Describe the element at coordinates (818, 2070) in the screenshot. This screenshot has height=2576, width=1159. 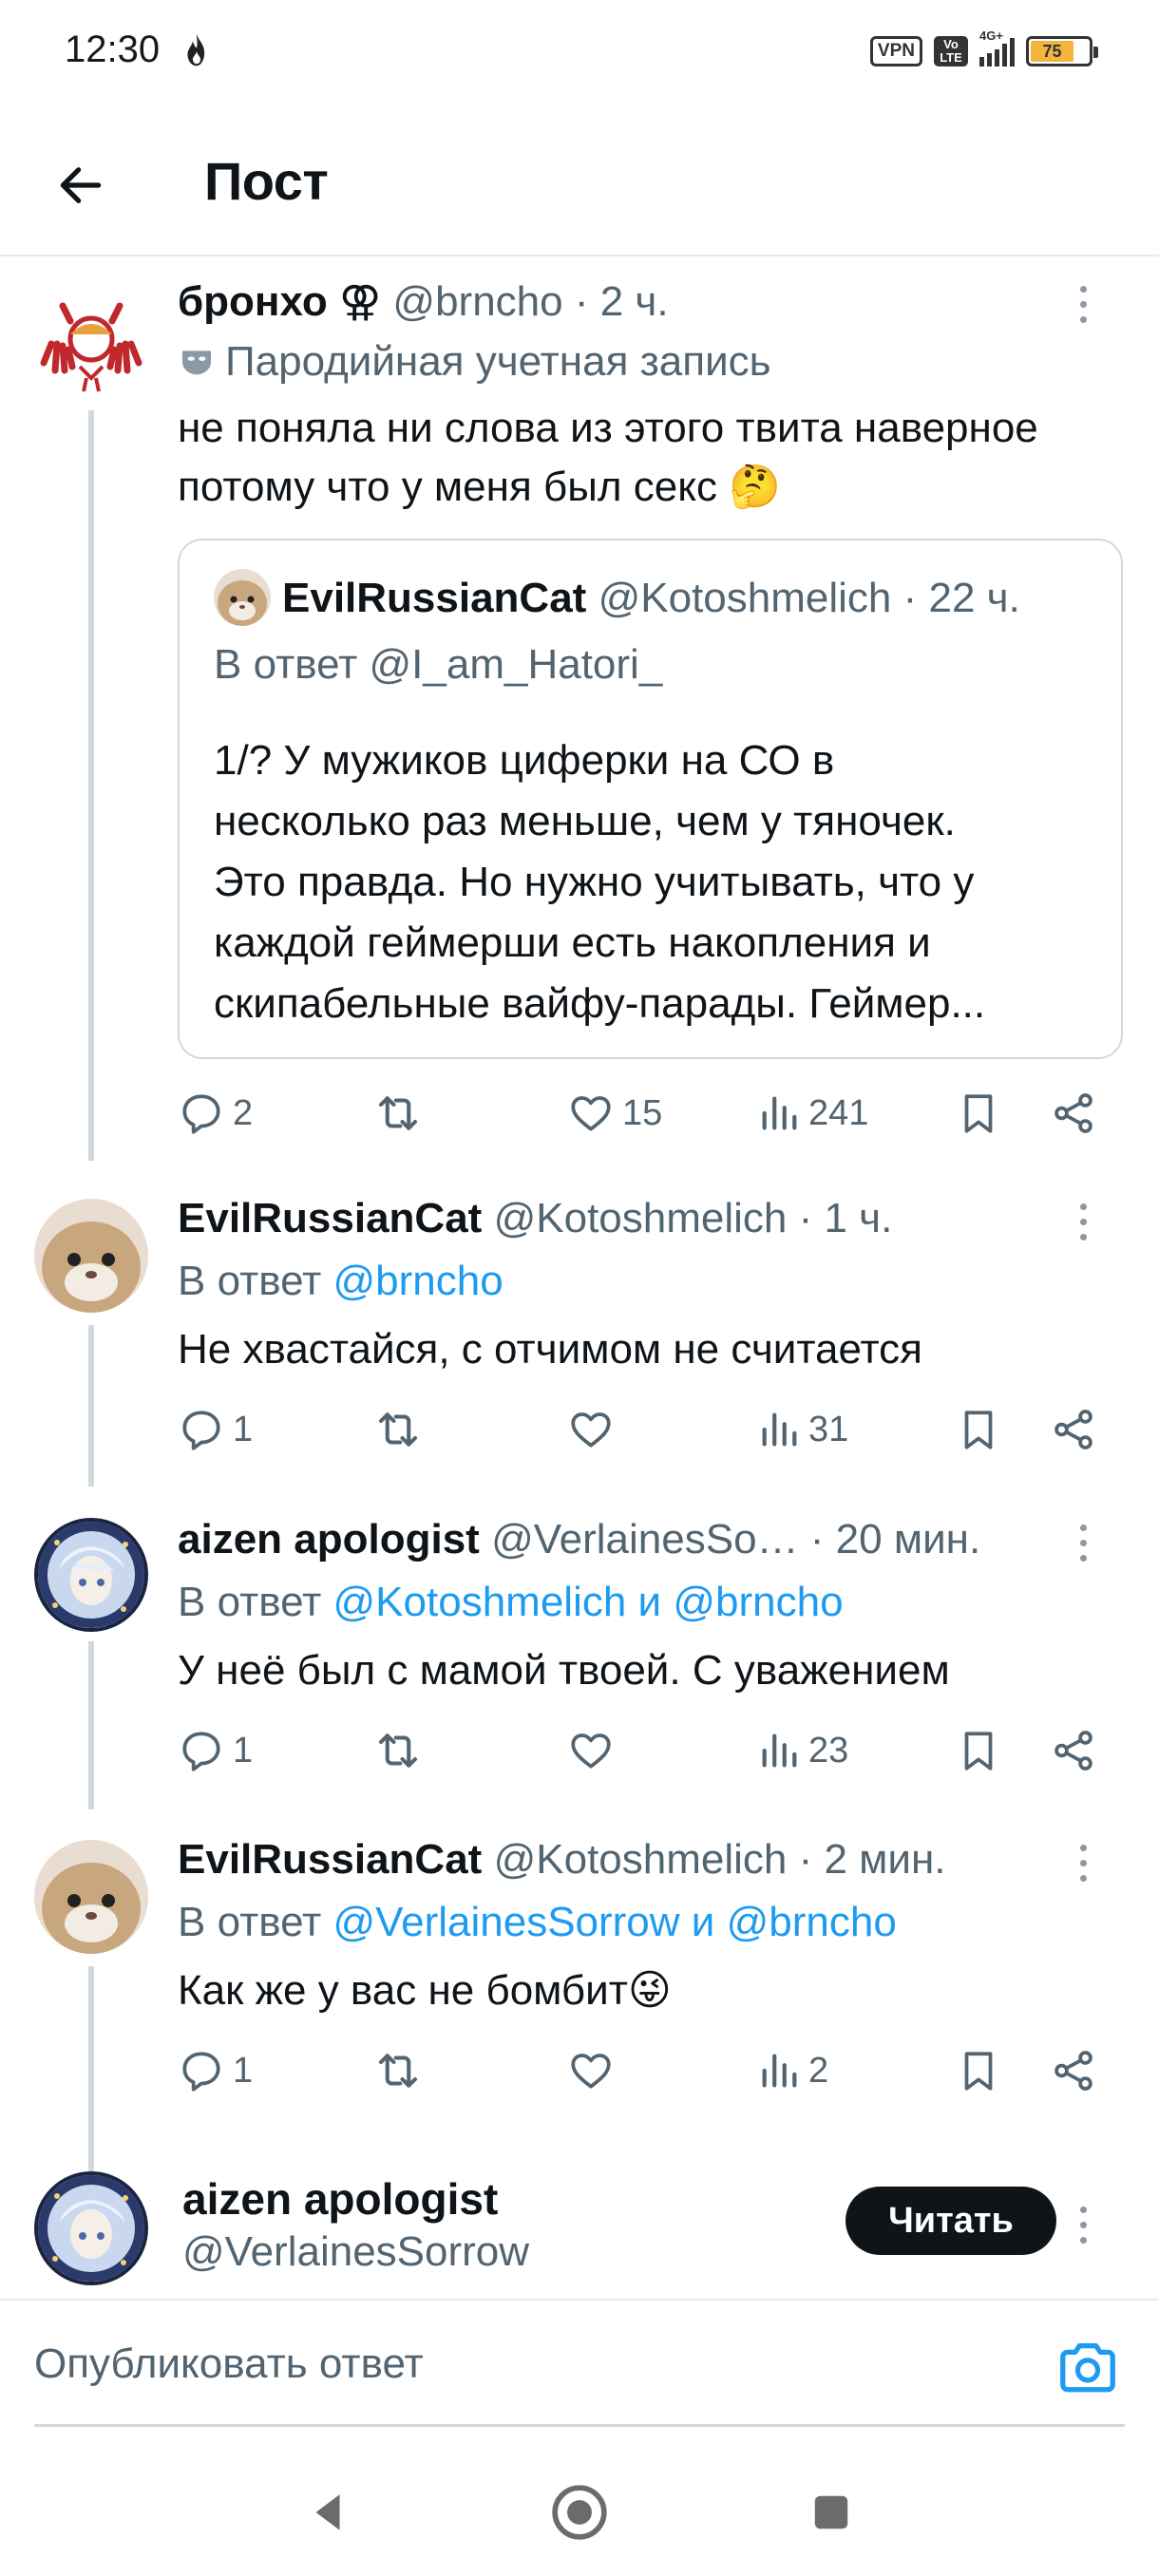
I see `views-count: 2` at that location.